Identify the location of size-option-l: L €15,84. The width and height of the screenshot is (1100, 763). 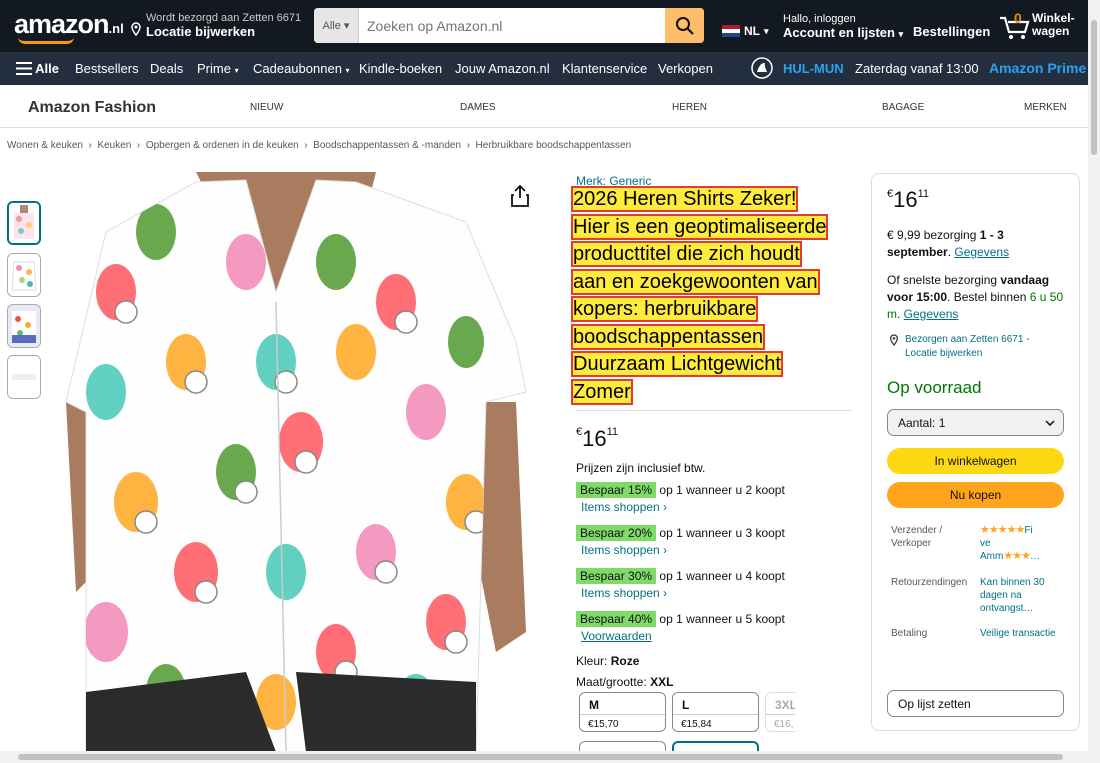
(715, 712).